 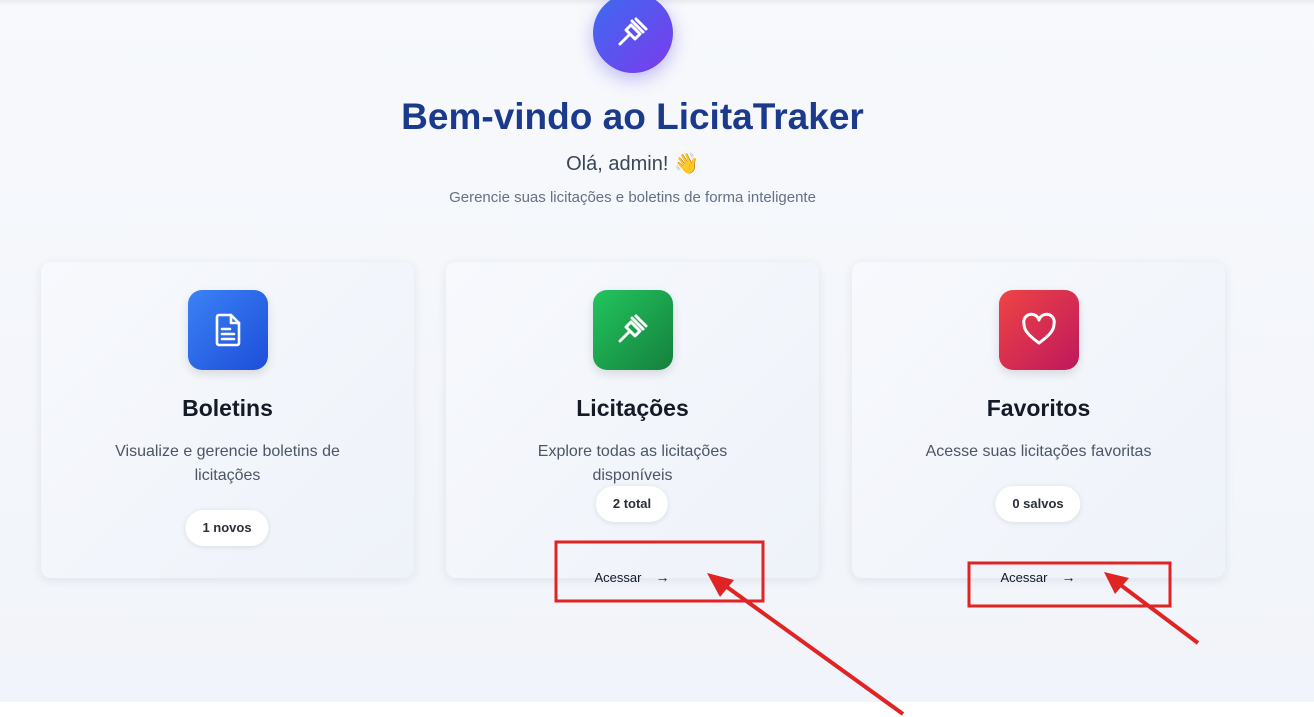 I want to click on card-count-badge: 0 salvos, so click(x=1038, y=504).